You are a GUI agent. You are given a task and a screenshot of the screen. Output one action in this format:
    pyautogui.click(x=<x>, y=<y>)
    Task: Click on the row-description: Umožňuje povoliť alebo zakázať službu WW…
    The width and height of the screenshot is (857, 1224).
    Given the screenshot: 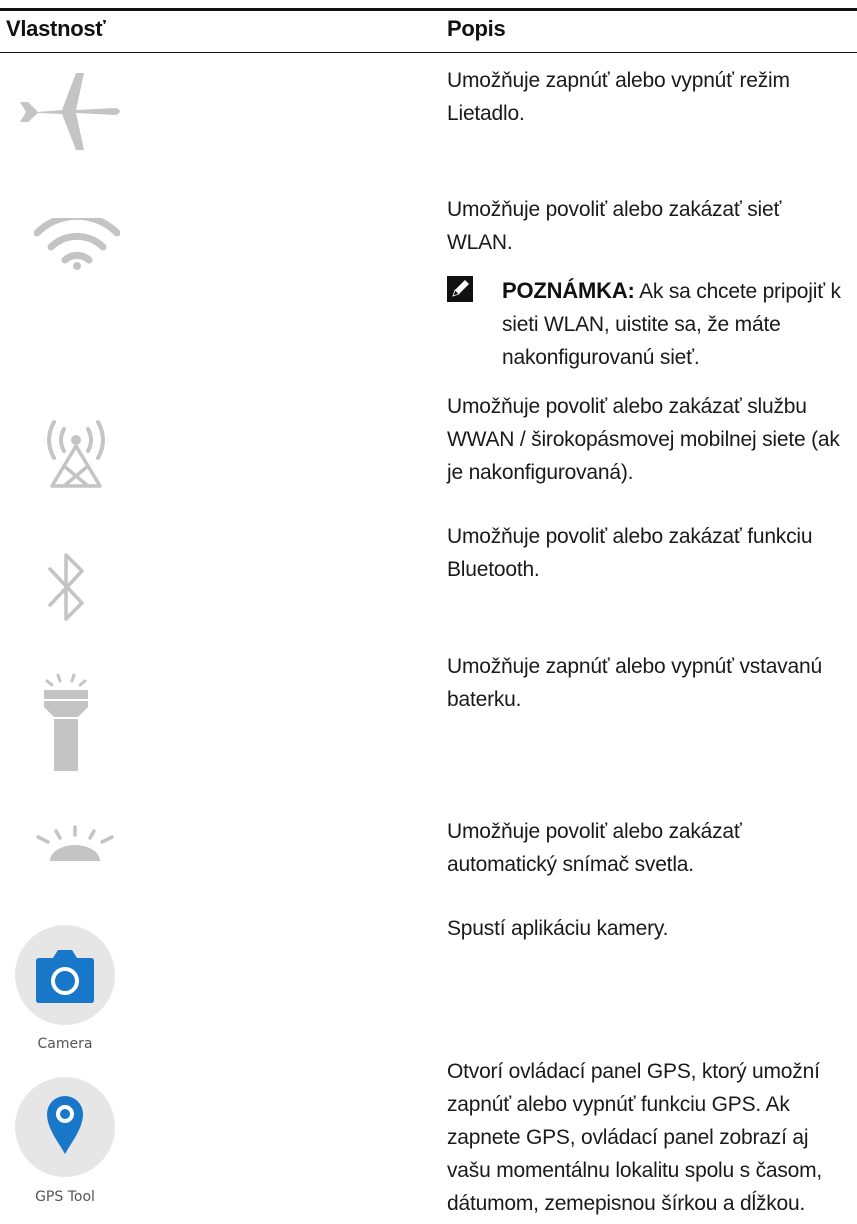 What is the action you would take?
    pyautogui.click(x=643, y=439)
    